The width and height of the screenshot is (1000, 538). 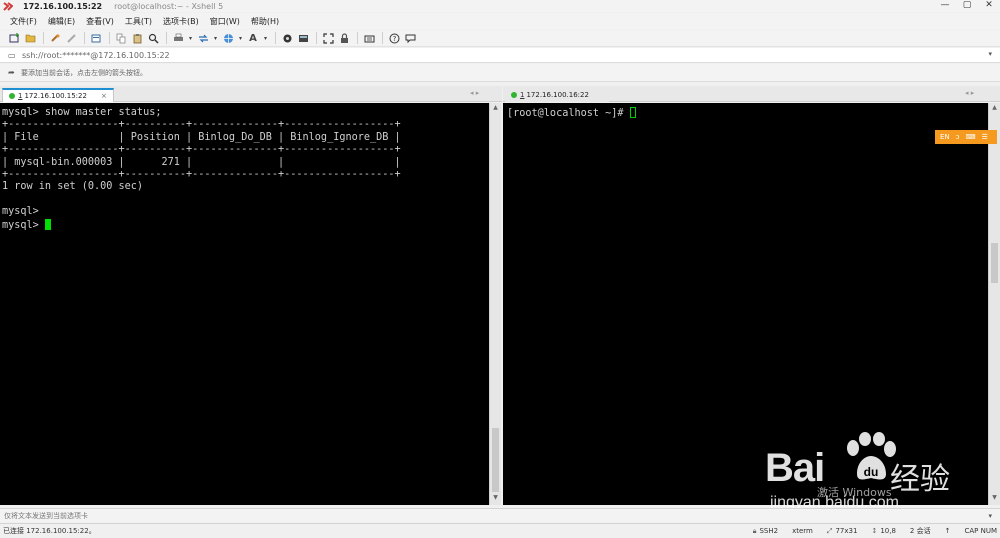 What do you see at coordinates (96, 55) in the screenshot?
I see `address-text: ssh://root:*******@172.16.100.15:22` at bounding box center [96, 55].